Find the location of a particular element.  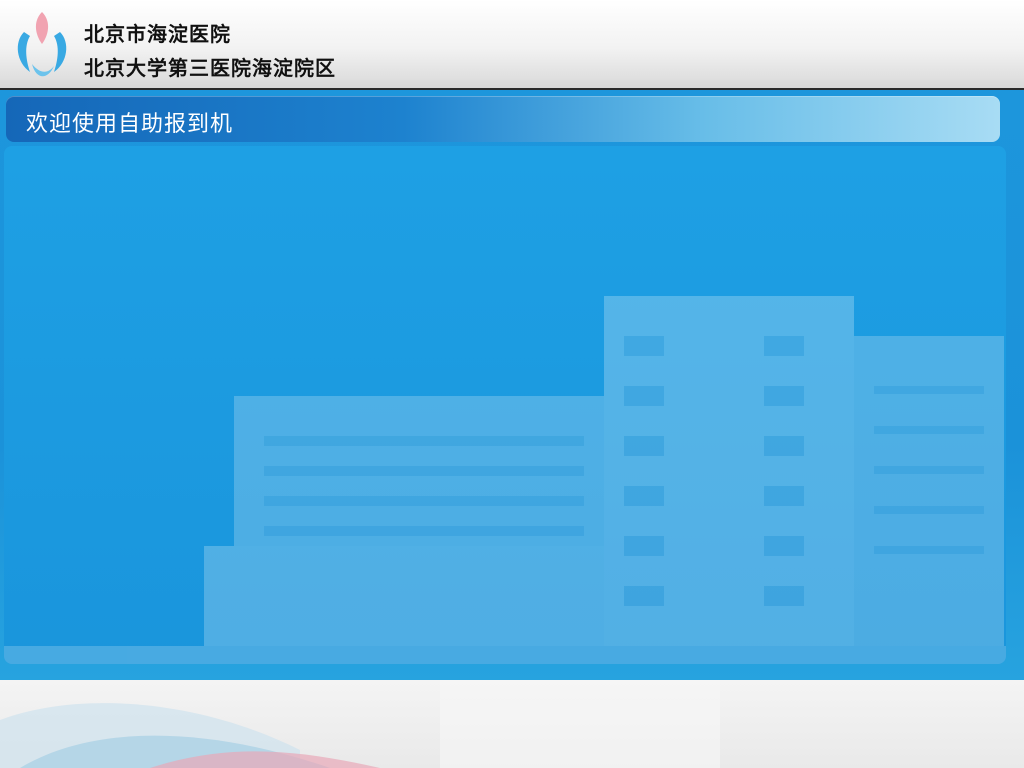

app-header: 北京市海淀医院 北京大学第三医院海淀院区 is located at coordinates (512, 45).